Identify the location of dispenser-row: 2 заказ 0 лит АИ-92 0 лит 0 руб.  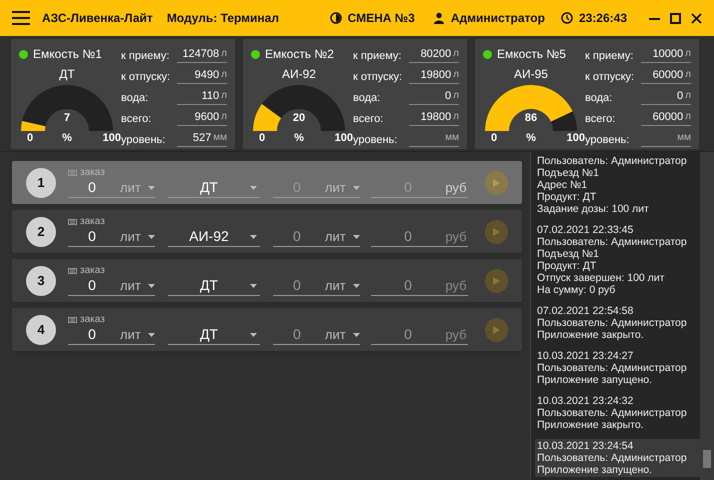
(267, 231).